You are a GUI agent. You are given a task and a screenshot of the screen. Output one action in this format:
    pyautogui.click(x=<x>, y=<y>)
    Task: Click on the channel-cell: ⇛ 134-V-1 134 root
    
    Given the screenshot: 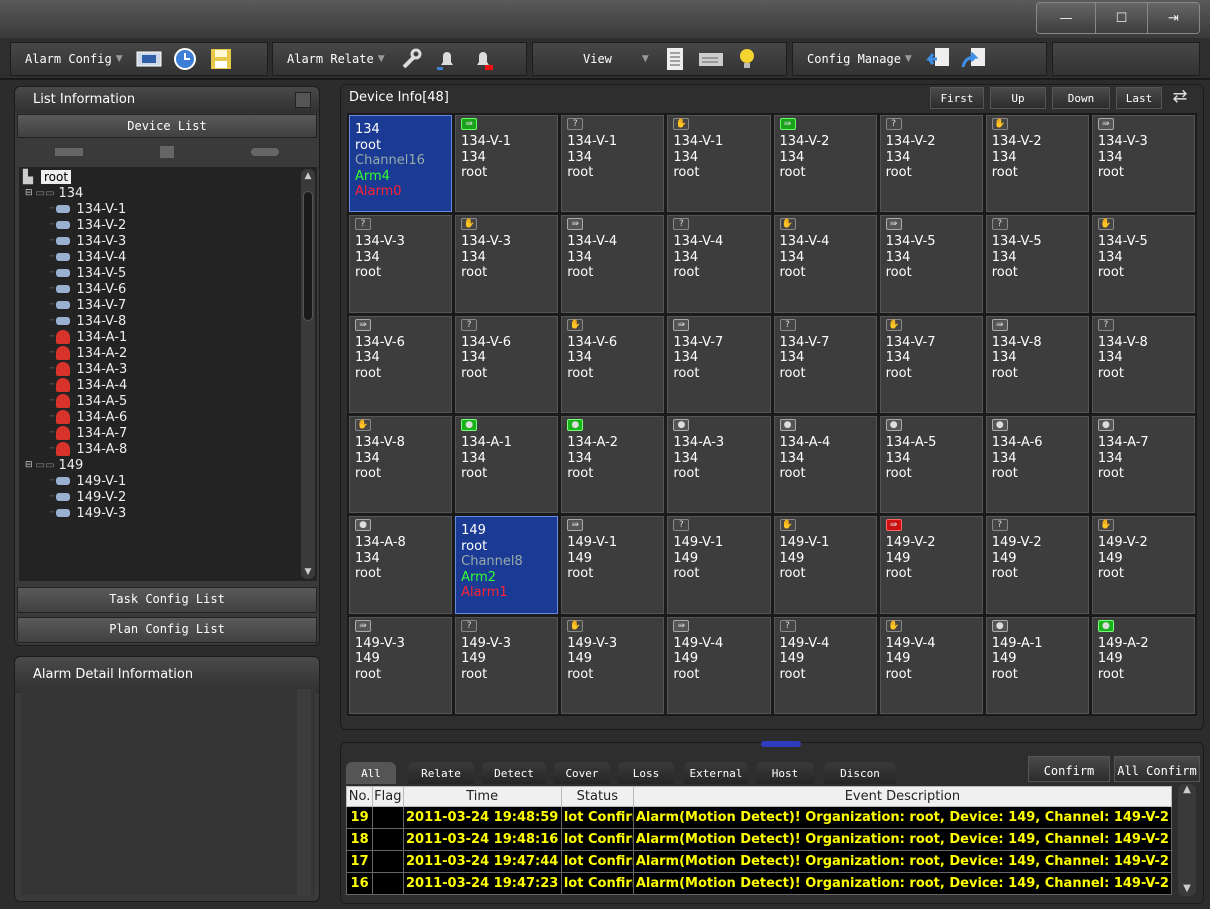 What is the action you would take?
    pyautogui.click(x=507, y=164)
    